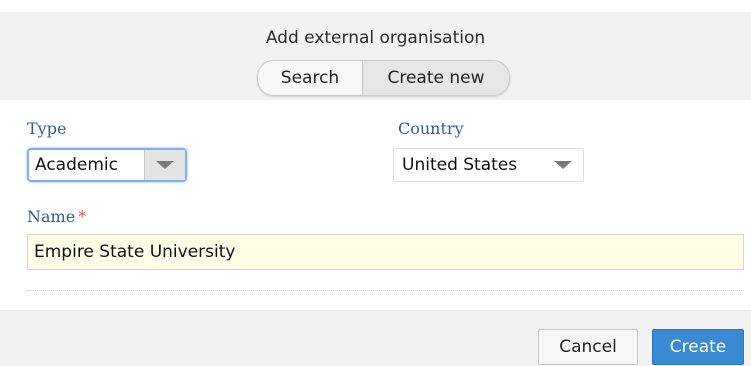  What do you see at coordinates (460, 165) in the screenshot?
I see `country-select-value: United States` at bounding box center [460, 165].